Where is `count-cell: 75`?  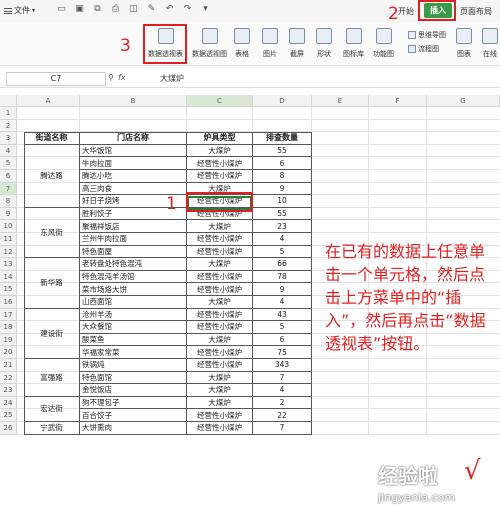
count-cell: 75 is located at coordinates (282, 352).